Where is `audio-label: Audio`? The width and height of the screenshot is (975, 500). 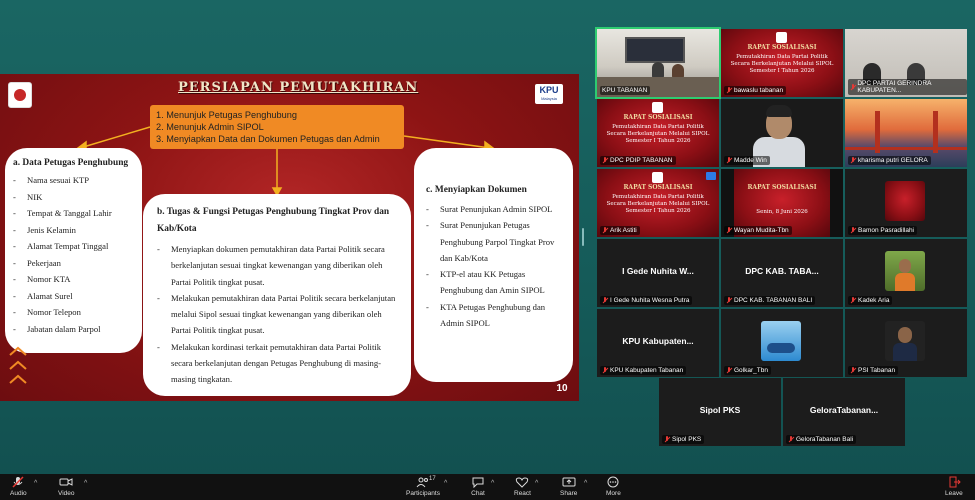
audio-label: Audio is located at coordinates (18, 493).